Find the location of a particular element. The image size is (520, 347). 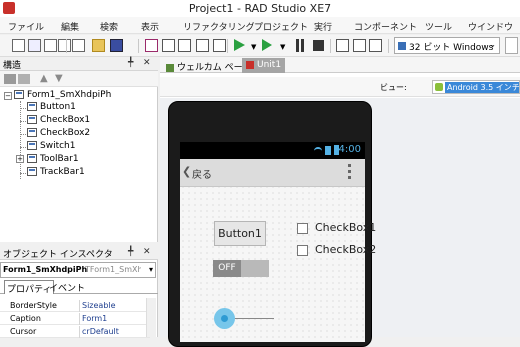

tree-item-toolbar1: ToolBar1 is located at coordinates (53, 160).